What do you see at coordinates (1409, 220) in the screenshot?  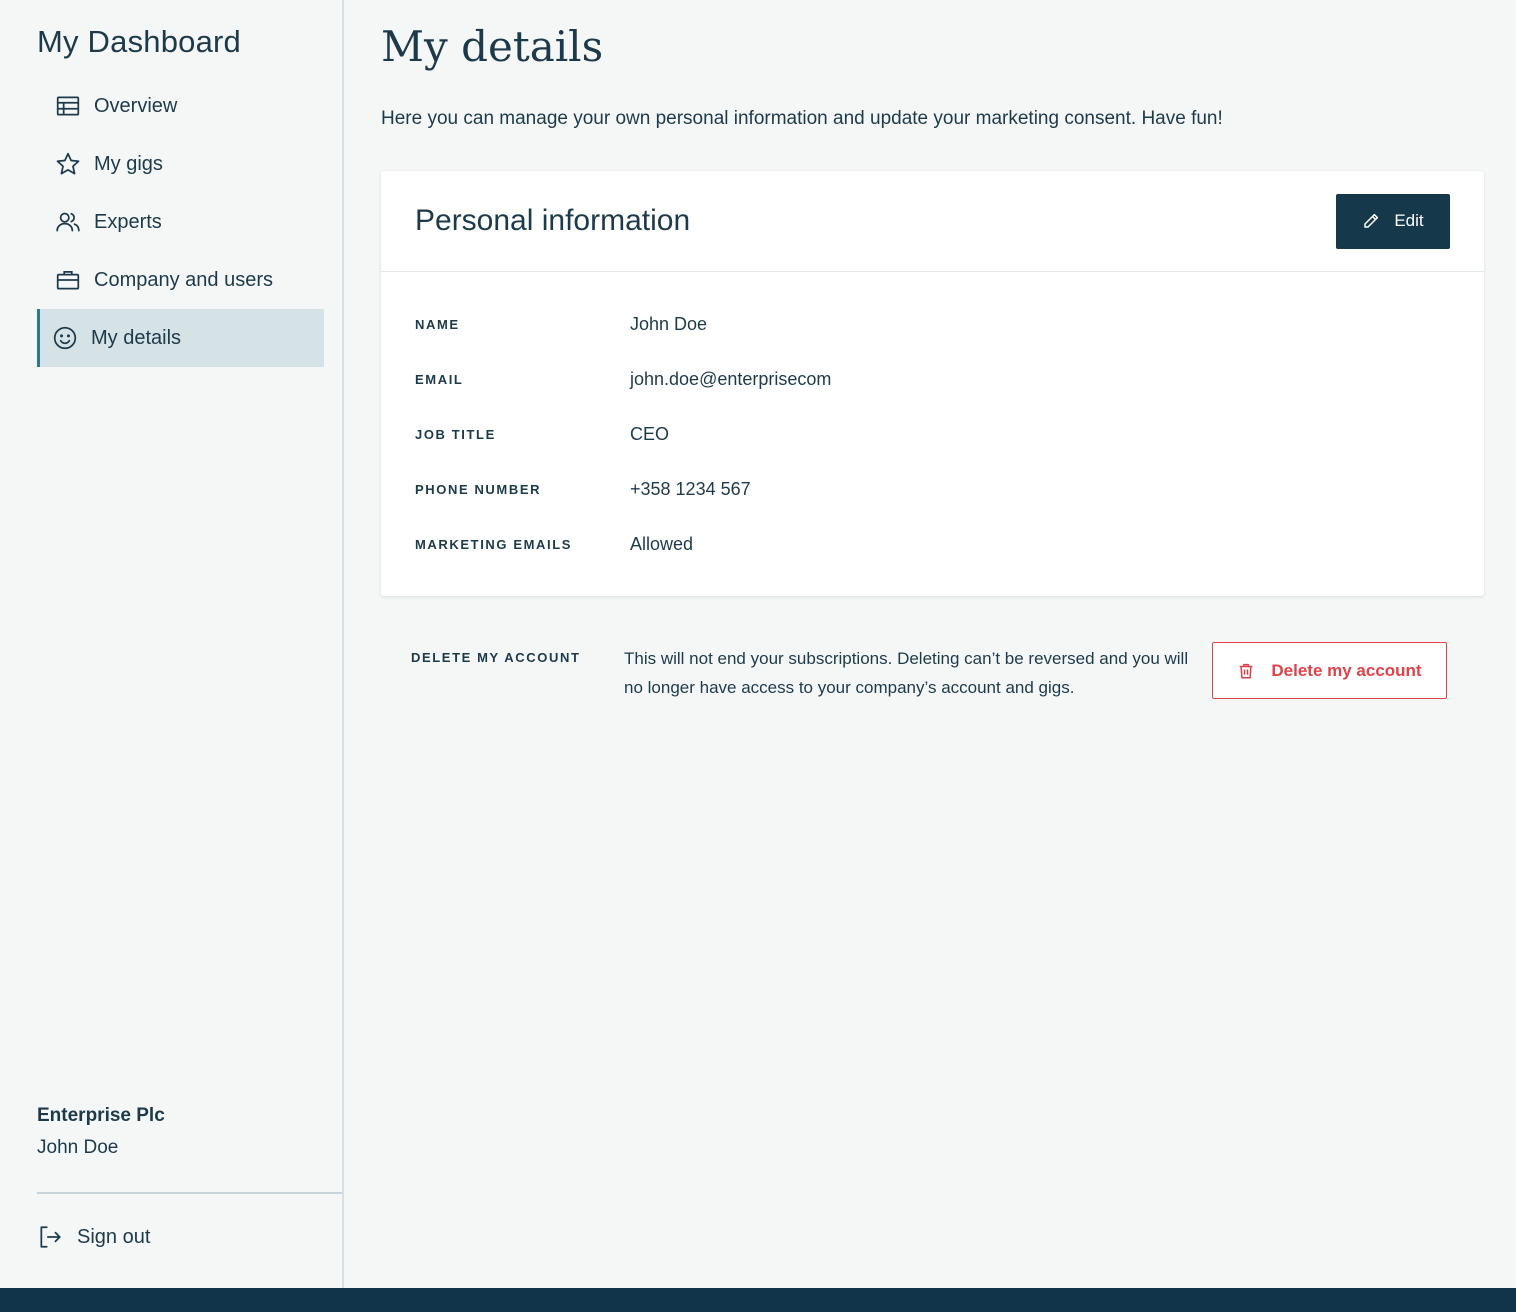 I see `edit-button-label: Edit` at bounding box center [1409, 220].